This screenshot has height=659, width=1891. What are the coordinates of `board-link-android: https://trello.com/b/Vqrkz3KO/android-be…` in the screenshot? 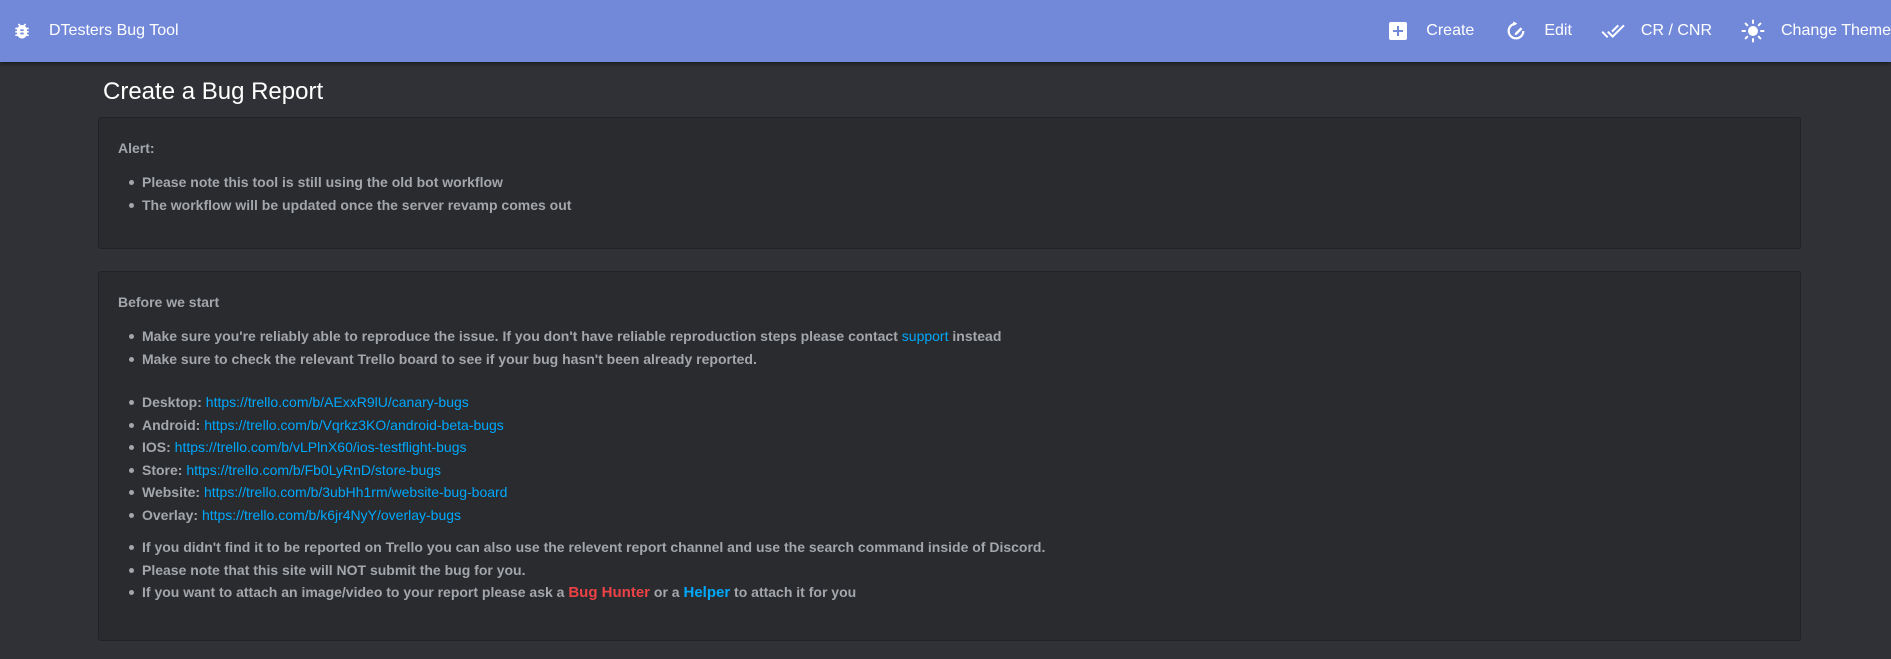 It's located at (354, 425).